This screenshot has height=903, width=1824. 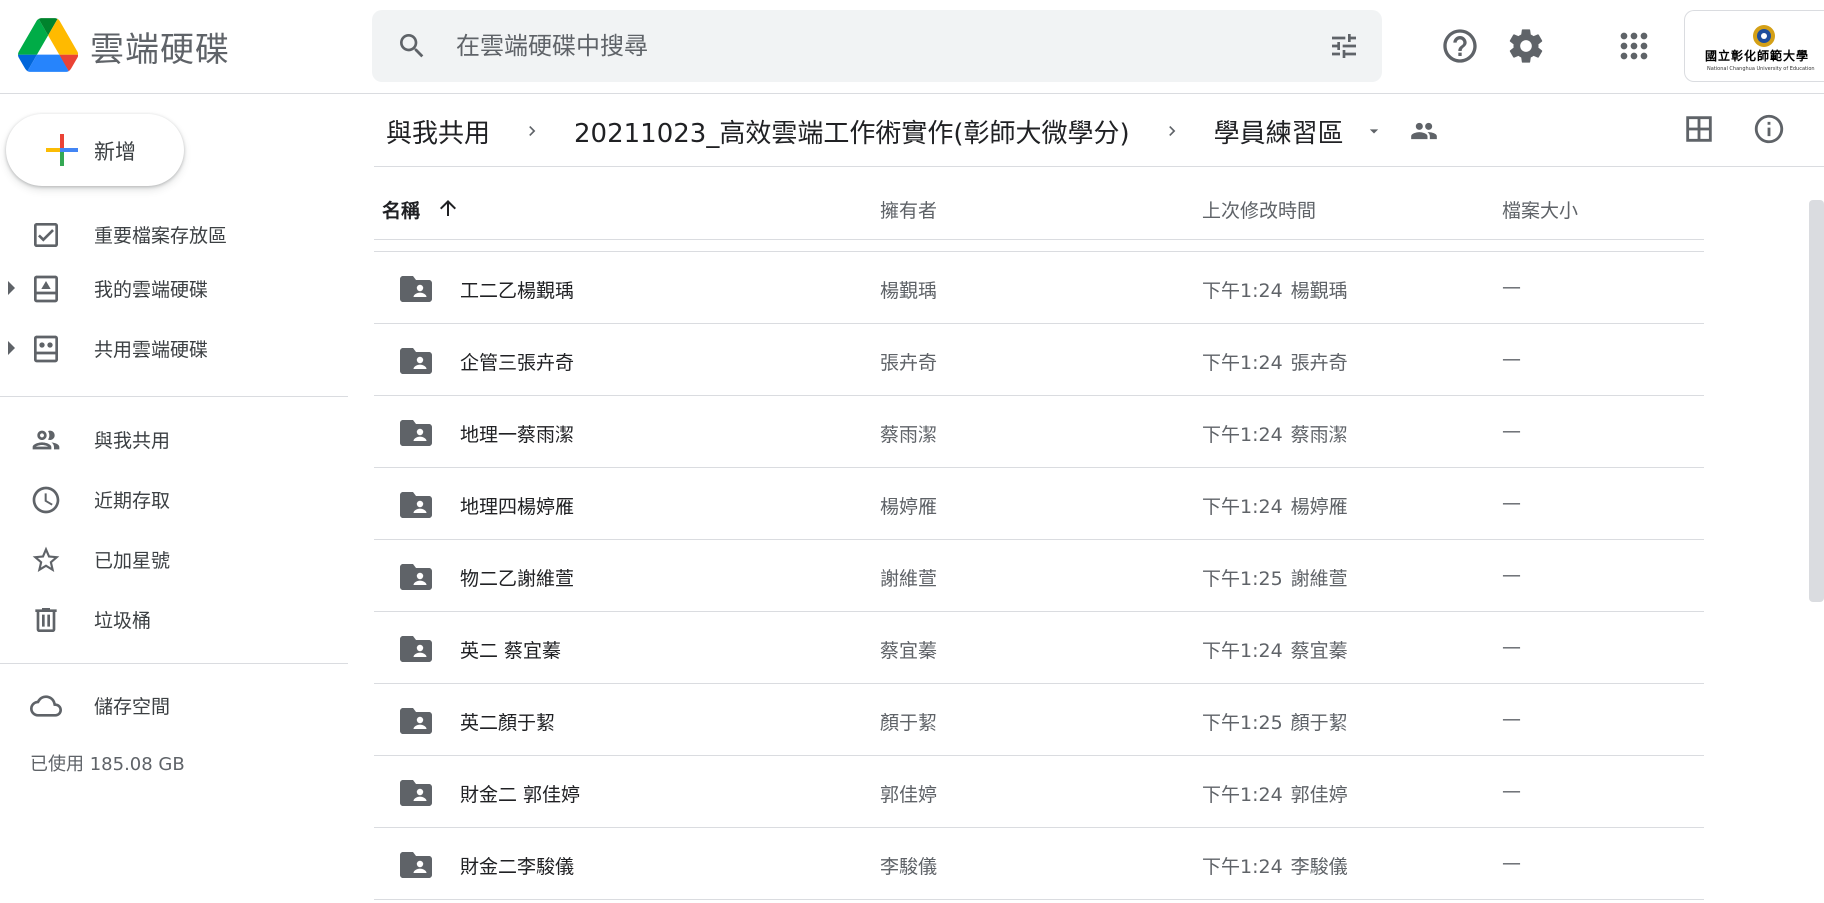 I want to click on table-row: 財金二 郭佳婷 郭佳婷 下午1:24 郭佳婷 —, so click(x=1039, y=792).